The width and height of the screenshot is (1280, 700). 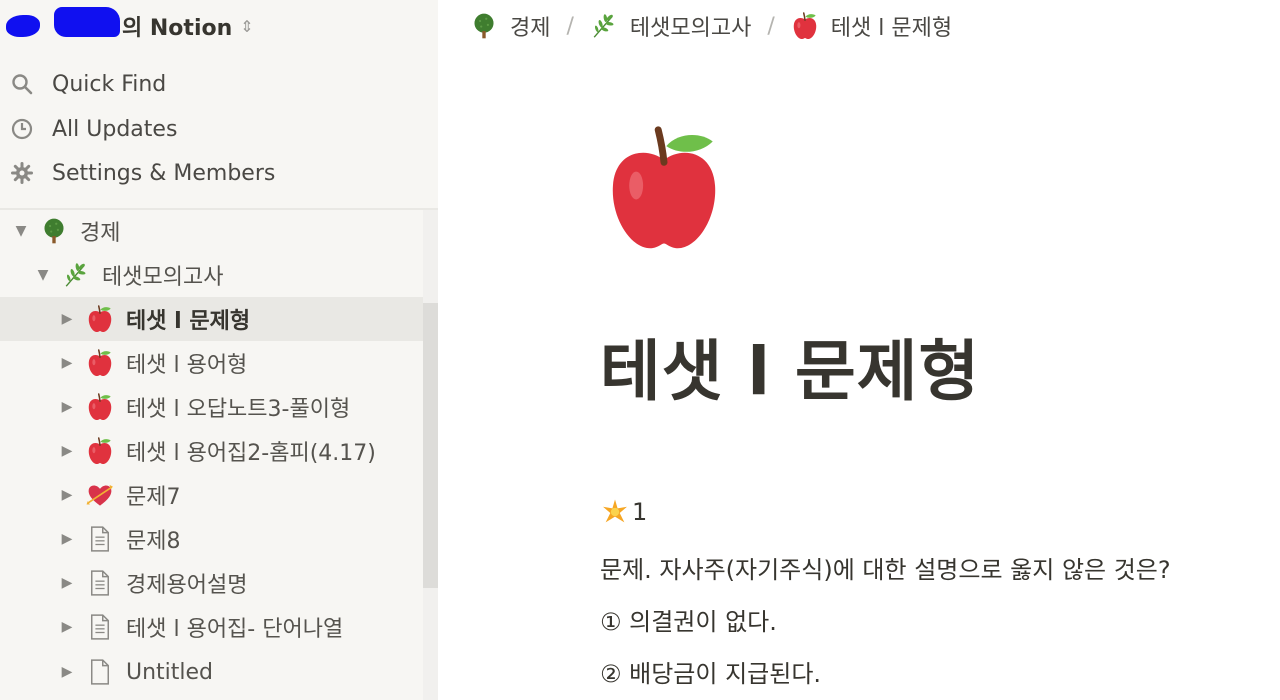 I want to click on question-number: 1, so click(x=640, y=512).